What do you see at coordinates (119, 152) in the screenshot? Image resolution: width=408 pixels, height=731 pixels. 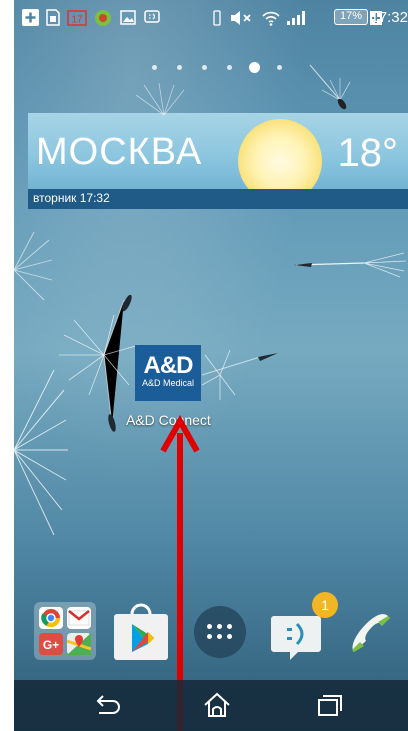 I see `weather-city: МОСКВА` at bounding box center [119, 152].